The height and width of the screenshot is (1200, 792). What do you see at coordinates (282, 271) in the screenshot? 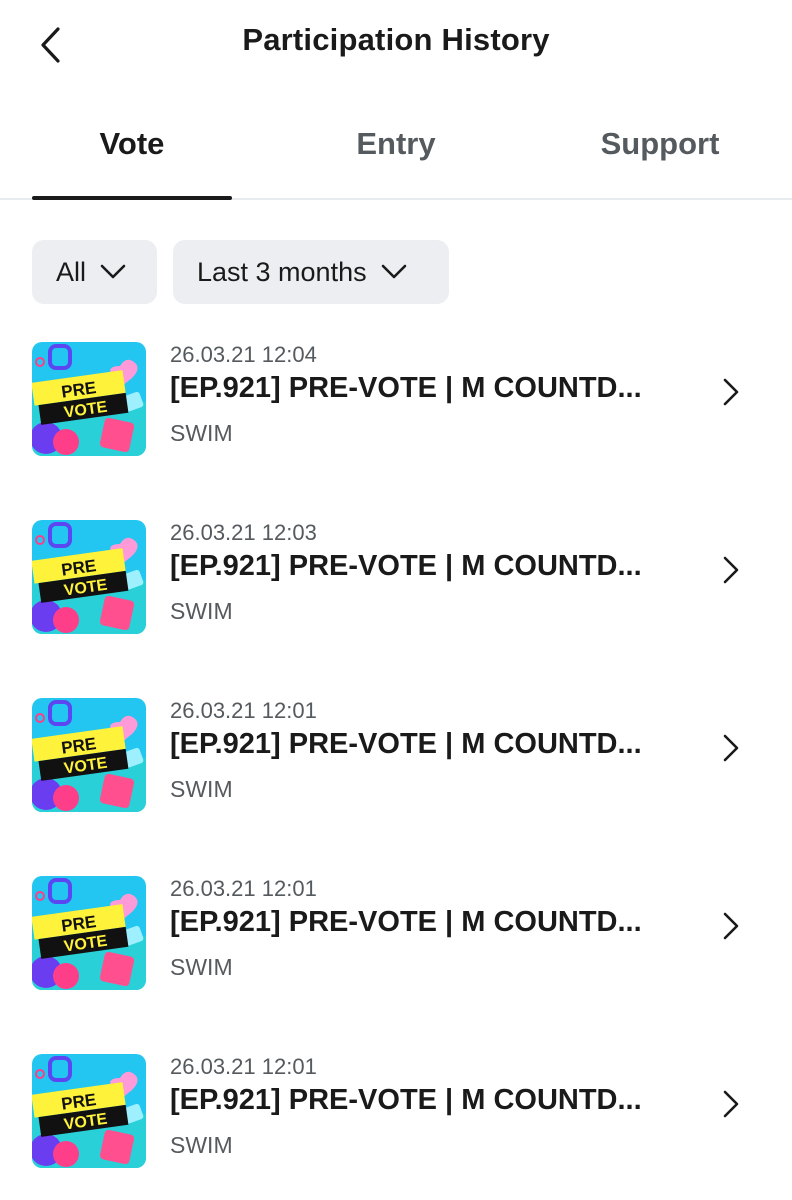
I see `period-filter-label: Last 3 months` at bounding box center [282, 271].